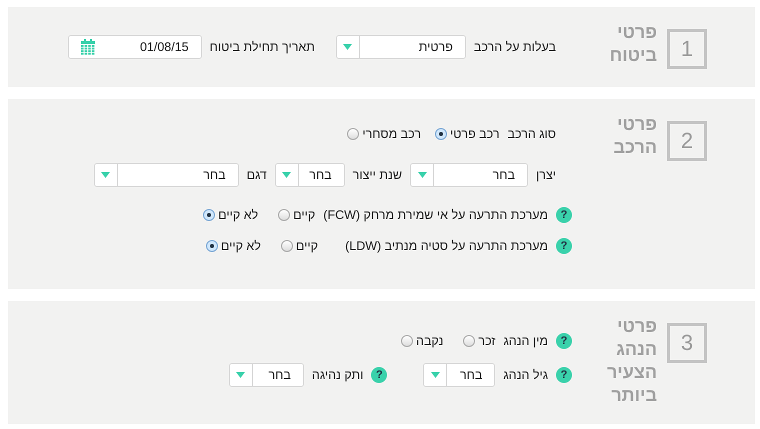 This screenshot has height=429, width=760. Describe the element at coordinates (687, 141) in the screenshot. I see `step-number: 2` at that location.